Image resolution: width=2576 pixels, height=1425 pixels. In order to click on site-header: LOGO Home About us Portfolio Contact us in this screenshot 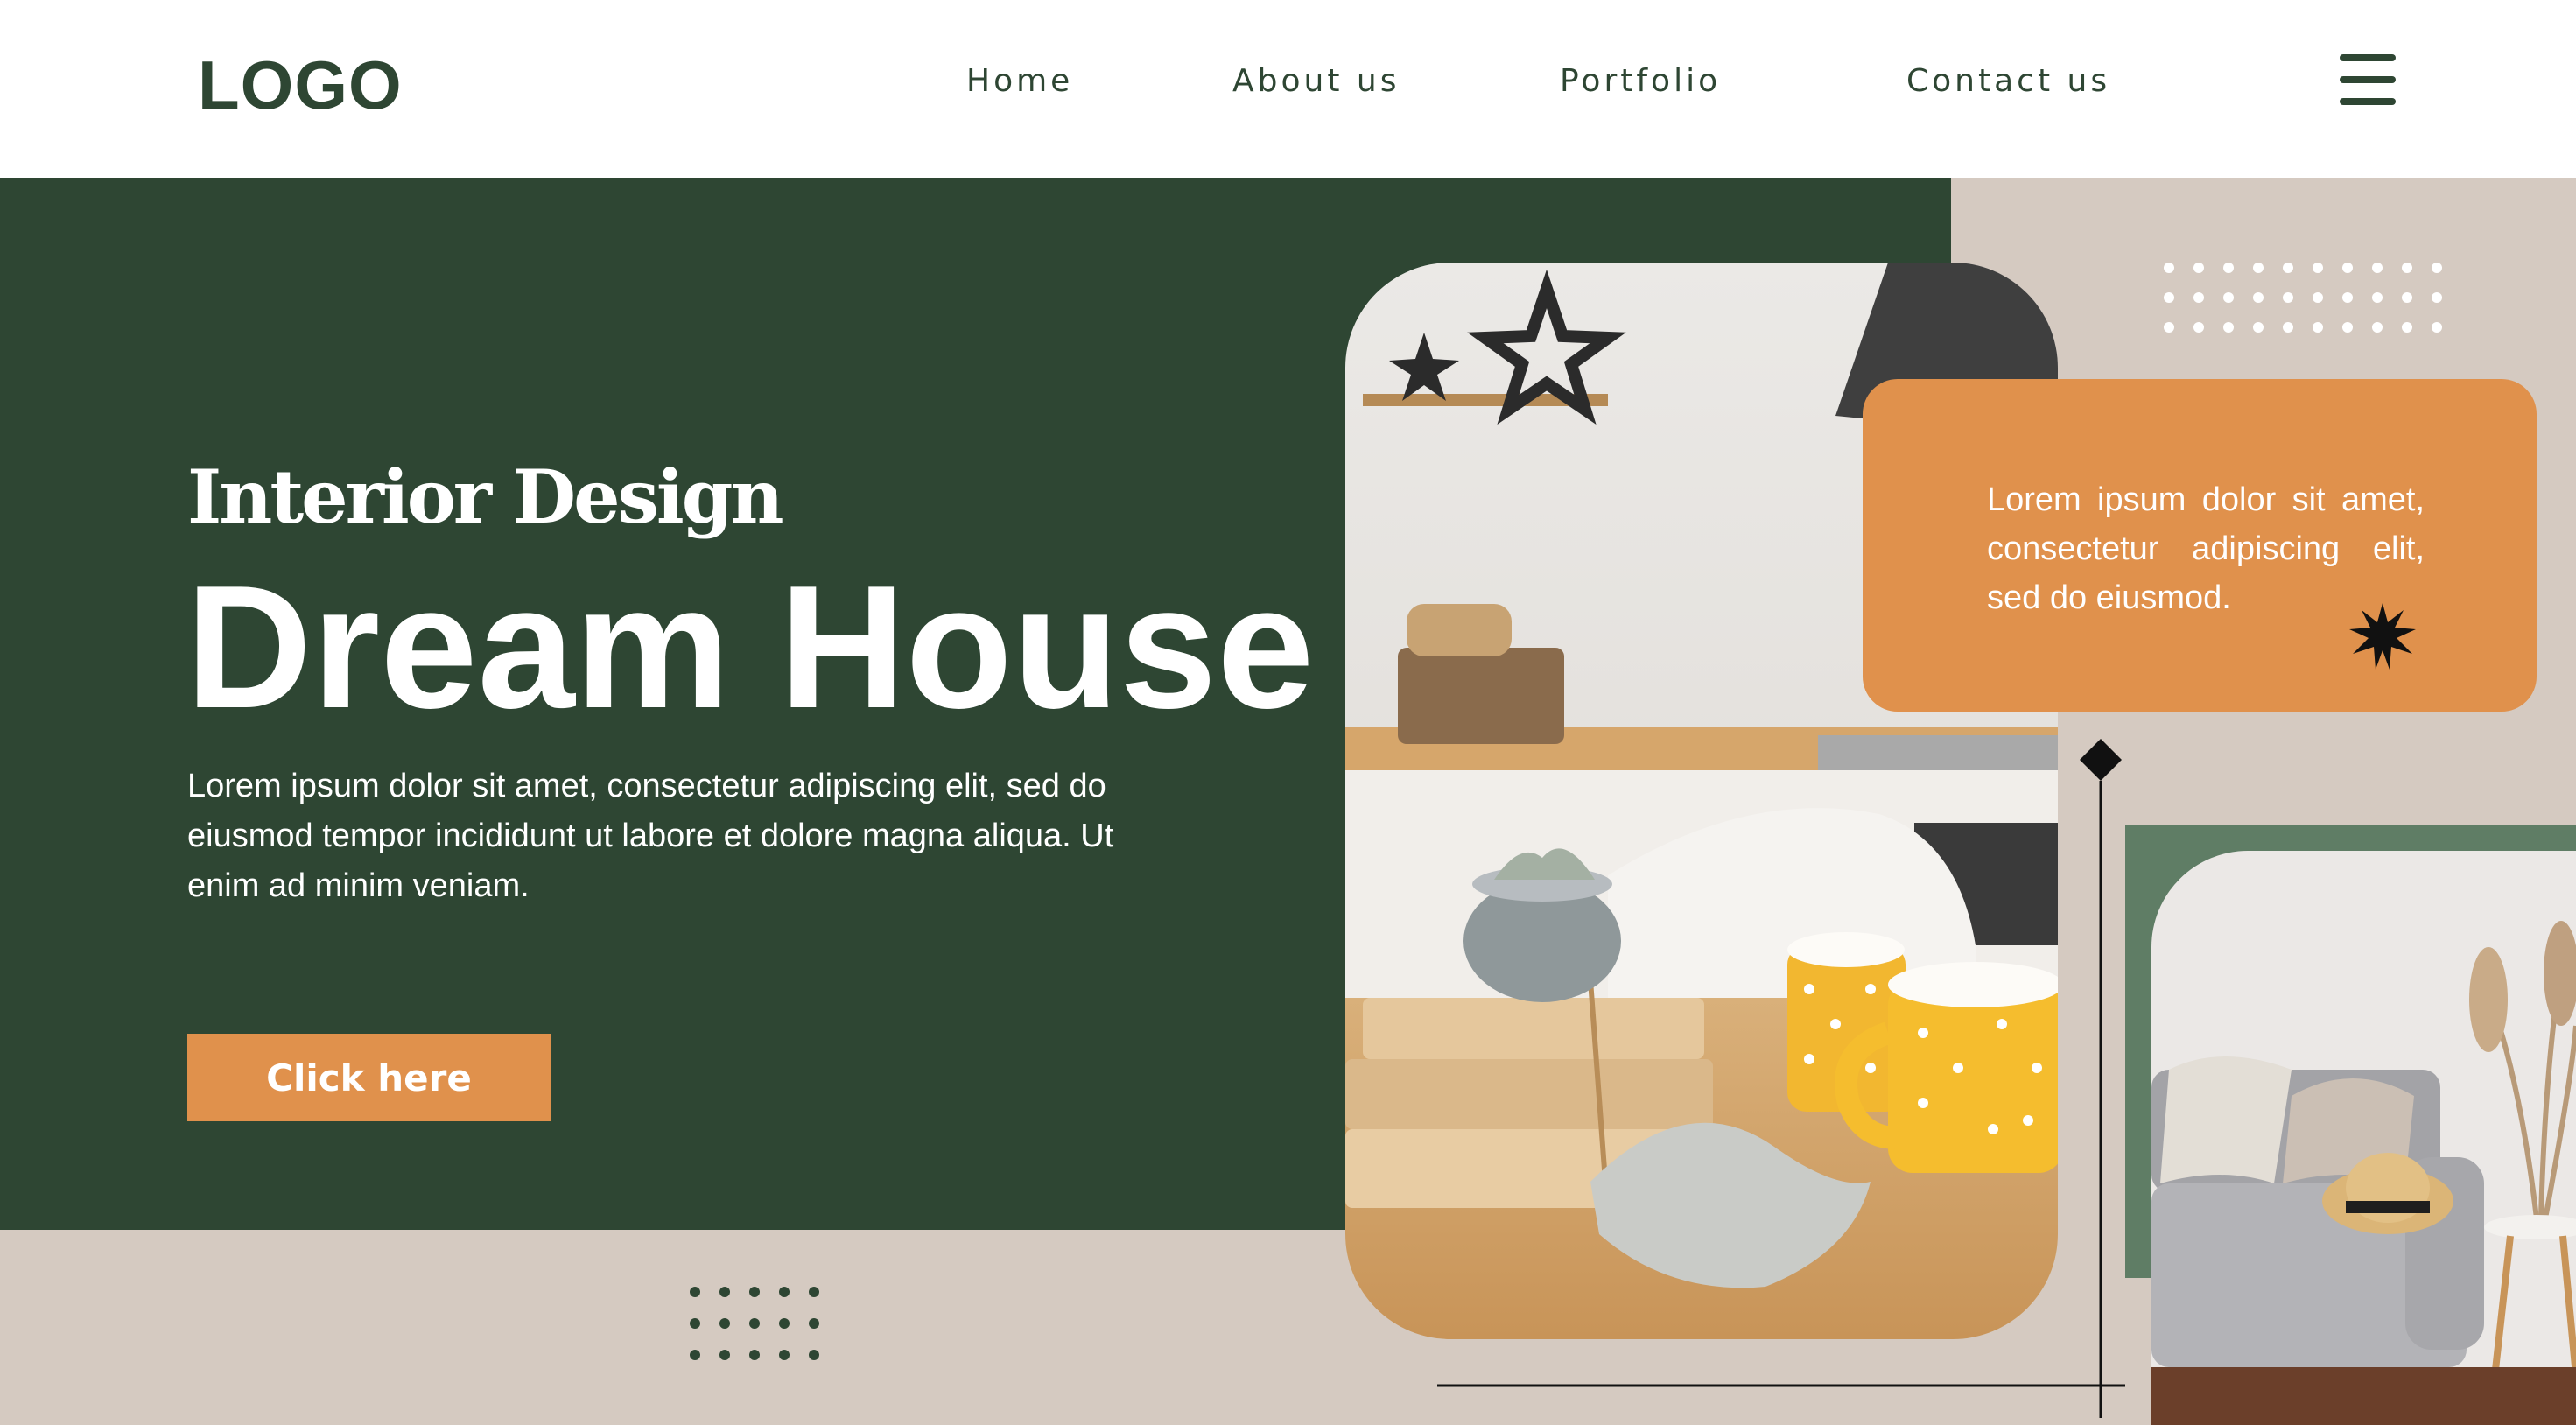, I will do `click(1288, 89)`.